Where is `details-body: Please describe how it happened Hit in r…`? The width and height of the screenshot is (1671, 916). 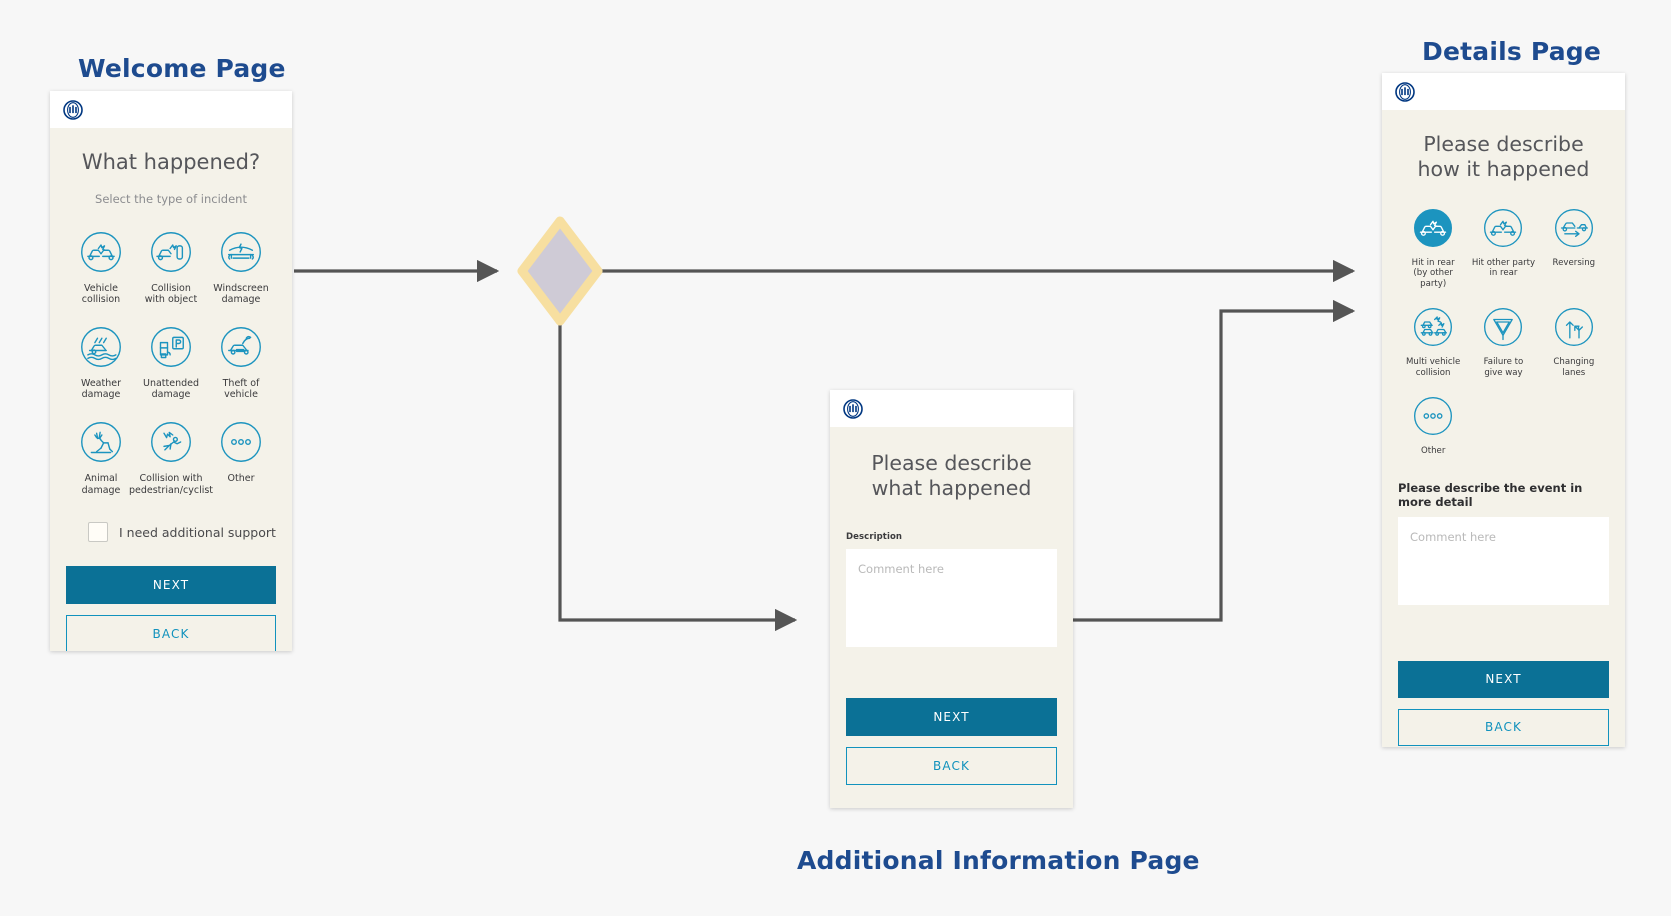
details-body: Please describe how it happened Hit in r… is located at coordinates (1503, 428).